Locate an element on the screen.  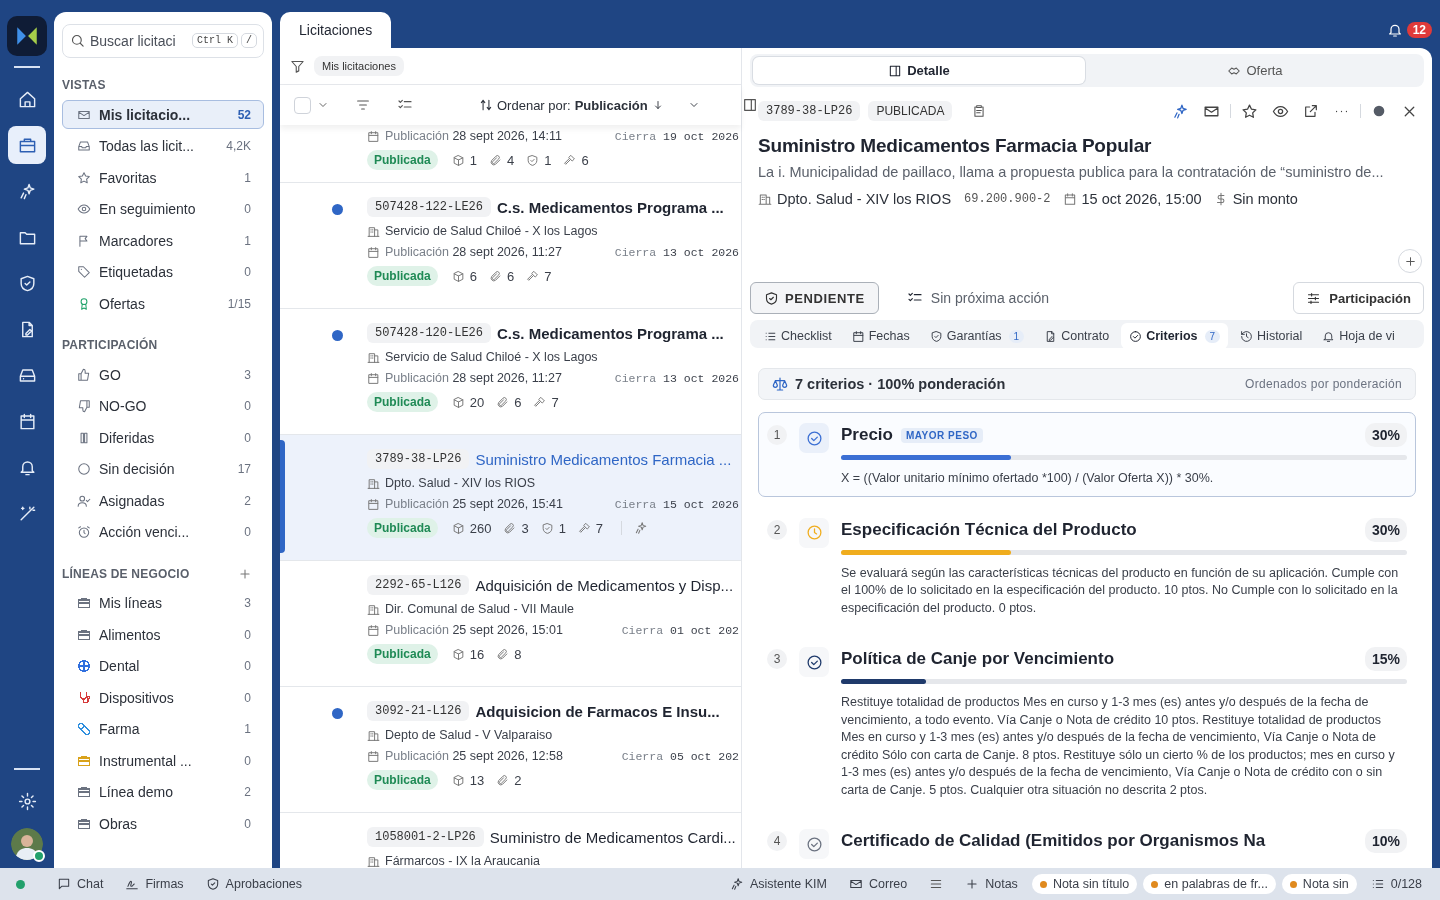
sidebar-item: Mis licitacio... 52 is located at coordinates (163, 114).